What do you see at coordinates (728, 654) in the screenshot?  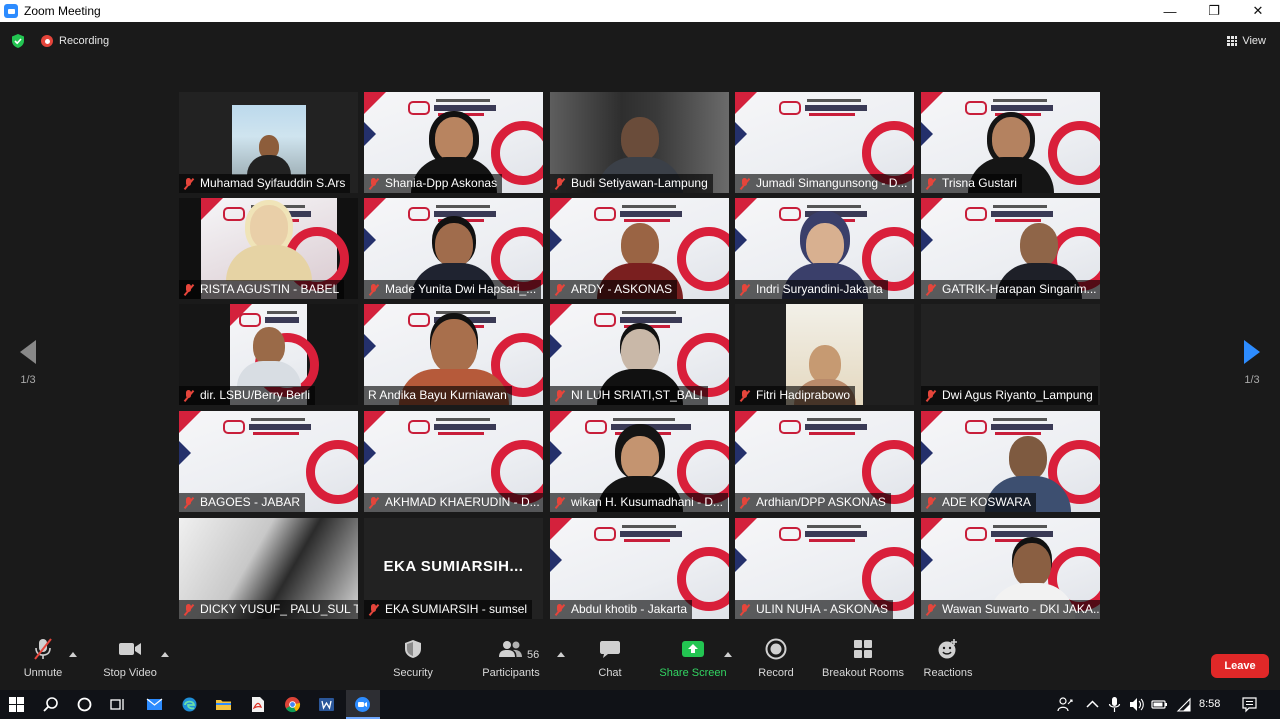 I see `share-options-chevron-icon` at bounding box center [728, 654].